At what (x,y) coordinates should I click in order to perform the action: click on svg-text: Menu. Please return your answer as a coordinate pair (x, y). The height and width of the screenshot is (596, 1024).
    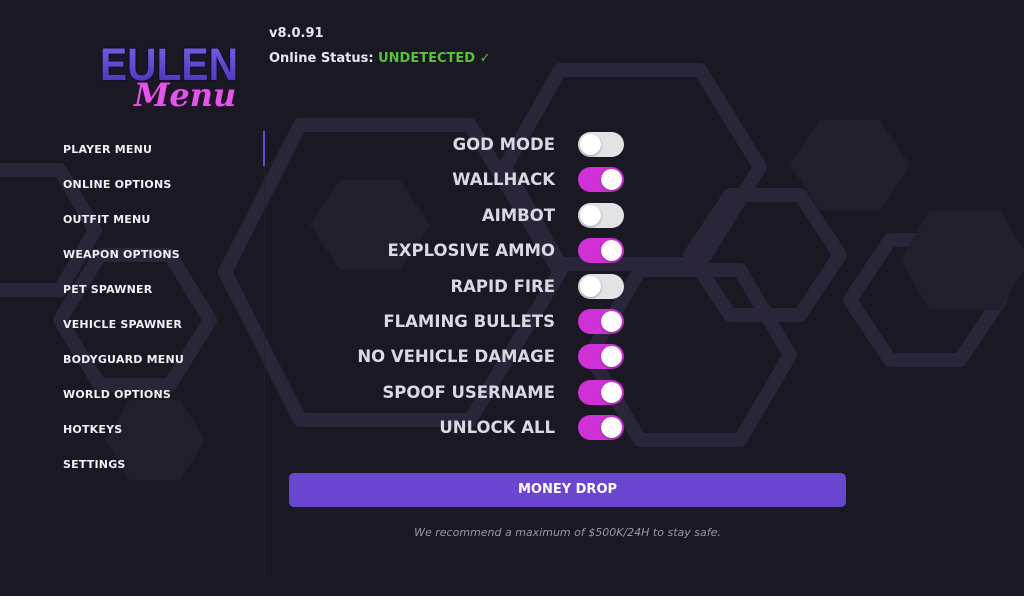
    Looking at the image, I should click on (184, 94).